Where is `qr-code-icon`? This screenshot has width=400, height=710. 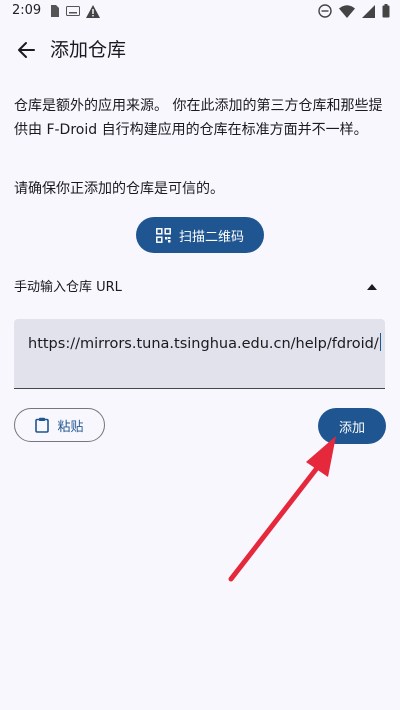
qr-code-icon is located at coordinates (163, 235).